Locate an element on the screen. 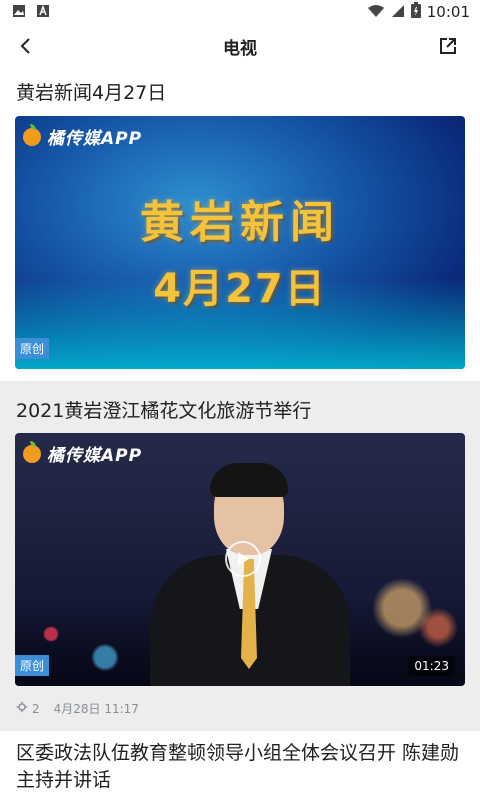  wifi-icon is located at coordinates (376, 12).